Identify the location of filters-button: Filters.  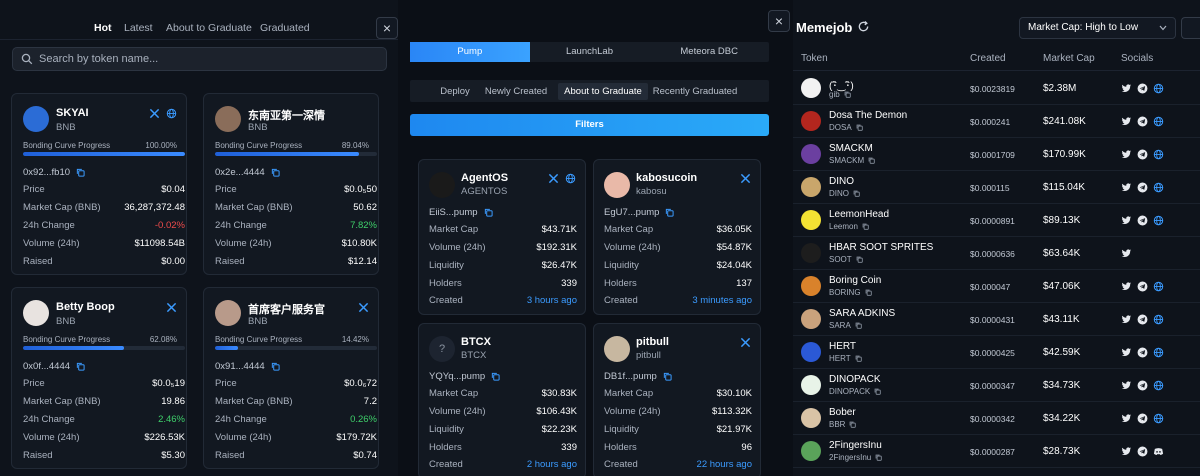
(589, 125).